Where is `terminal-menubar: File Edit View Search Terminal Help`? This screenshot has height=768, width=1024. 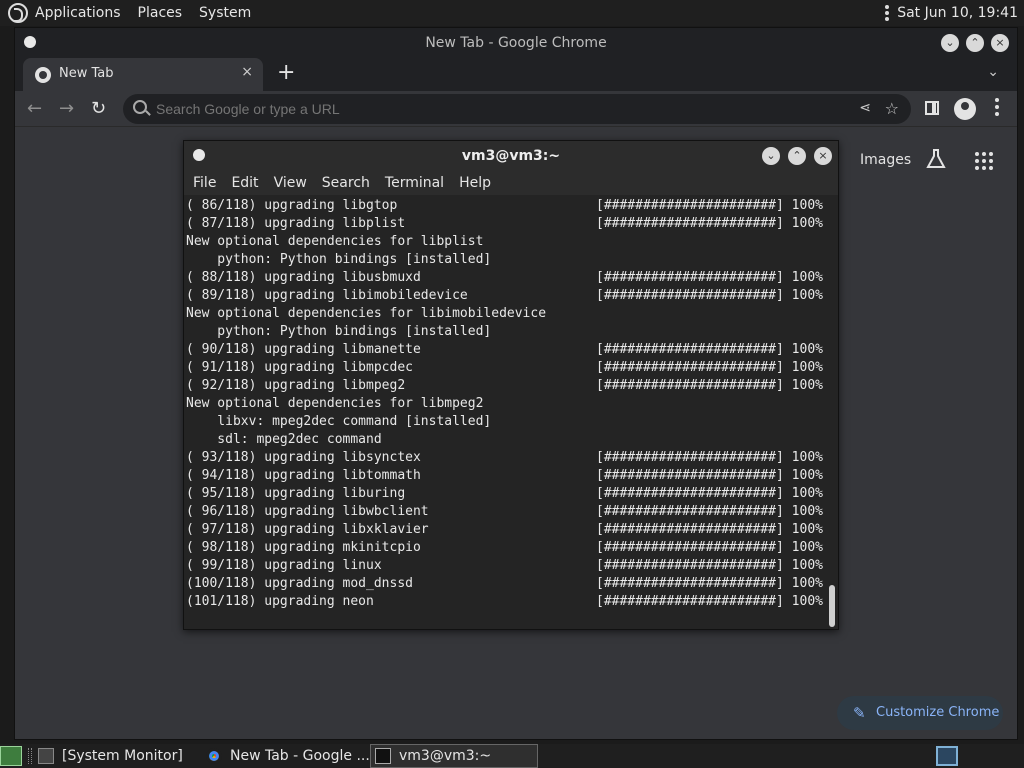
terminal-menubar: File Edit View Search Terminal Help is located at coordinates (511, 183).